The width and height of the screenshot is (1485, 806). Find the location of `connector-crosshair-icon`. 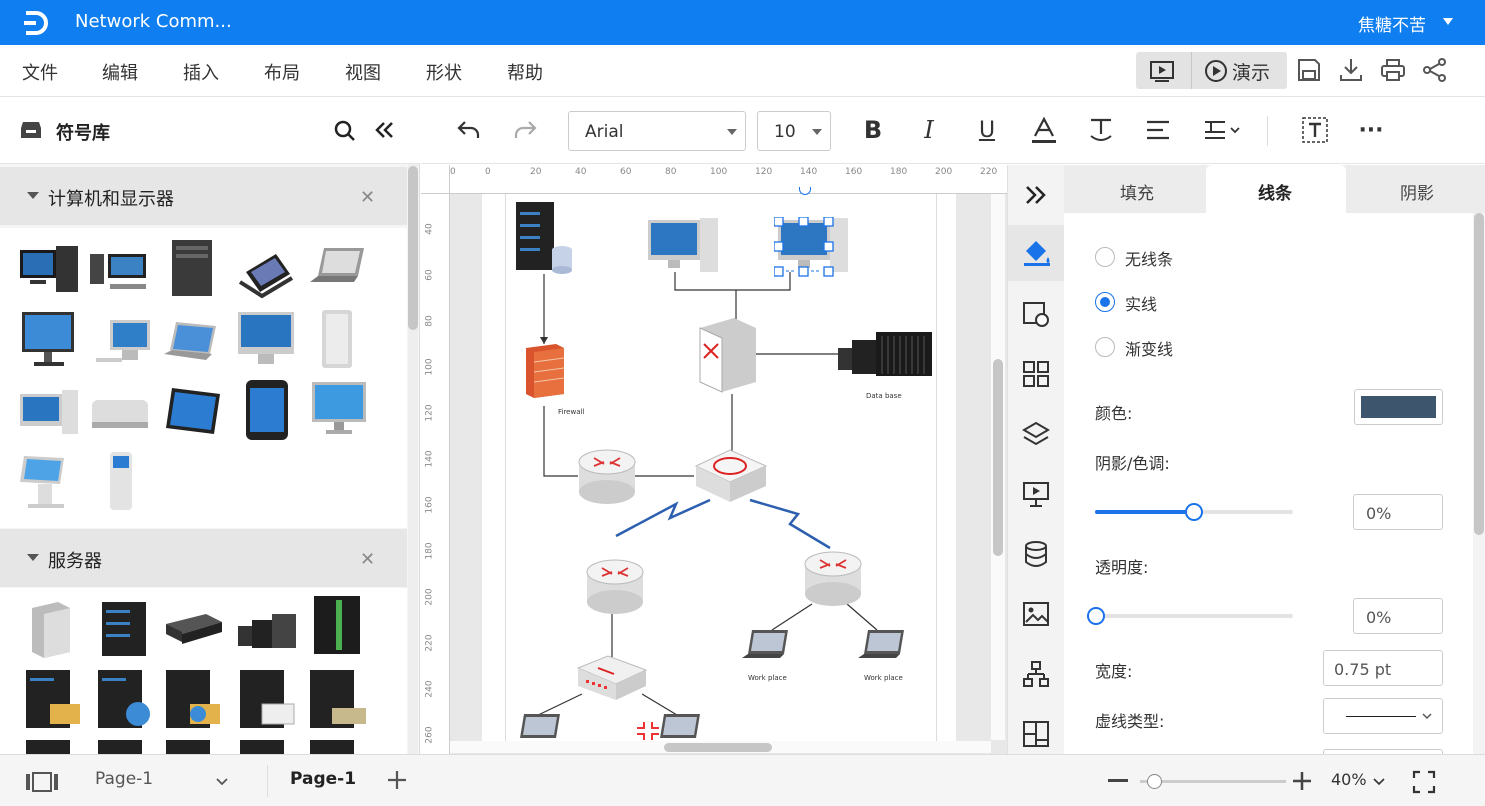

connector-crosshair-icon is located at coordinates (648, 731).